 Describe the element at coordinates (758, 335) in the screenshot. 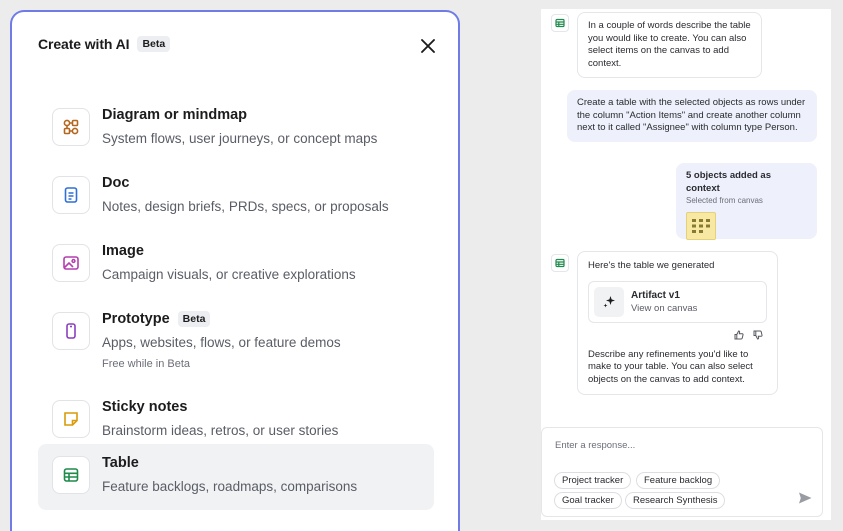

I see `thumbs-down-icon` at that location.